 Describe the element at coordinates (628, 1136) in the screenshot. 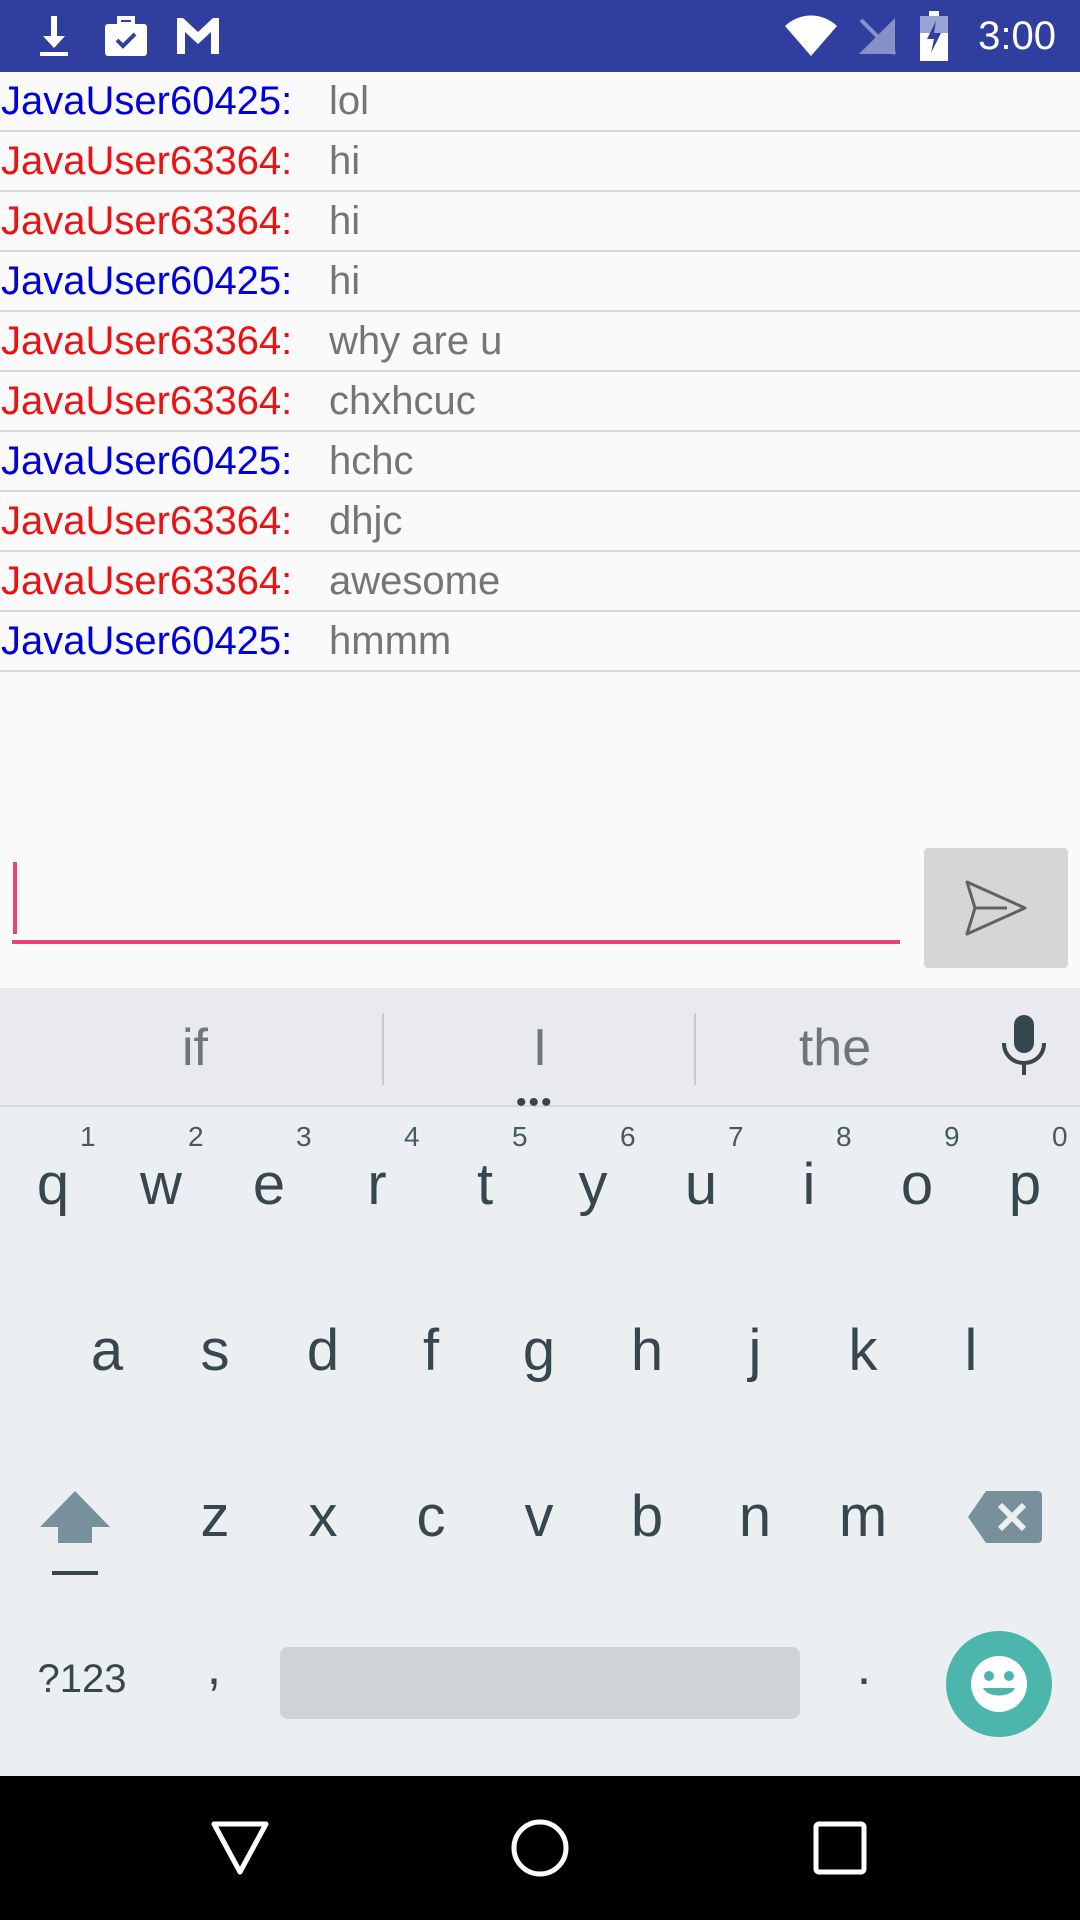

I see `key-number-hint: 6` at that location.